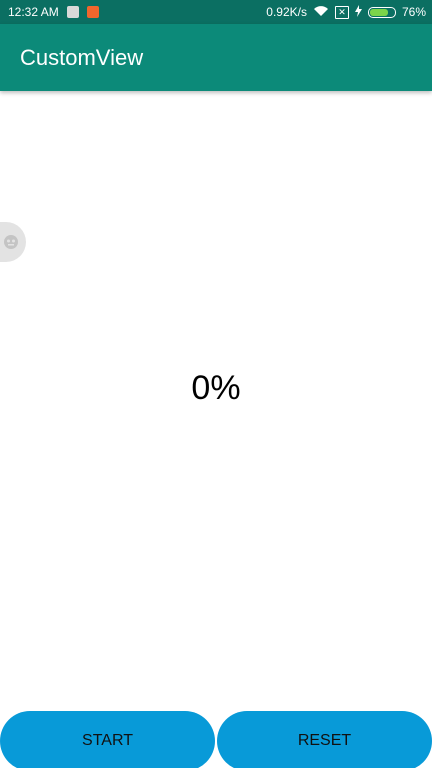  I want to click on notification-record-icon, so click(92, 12).